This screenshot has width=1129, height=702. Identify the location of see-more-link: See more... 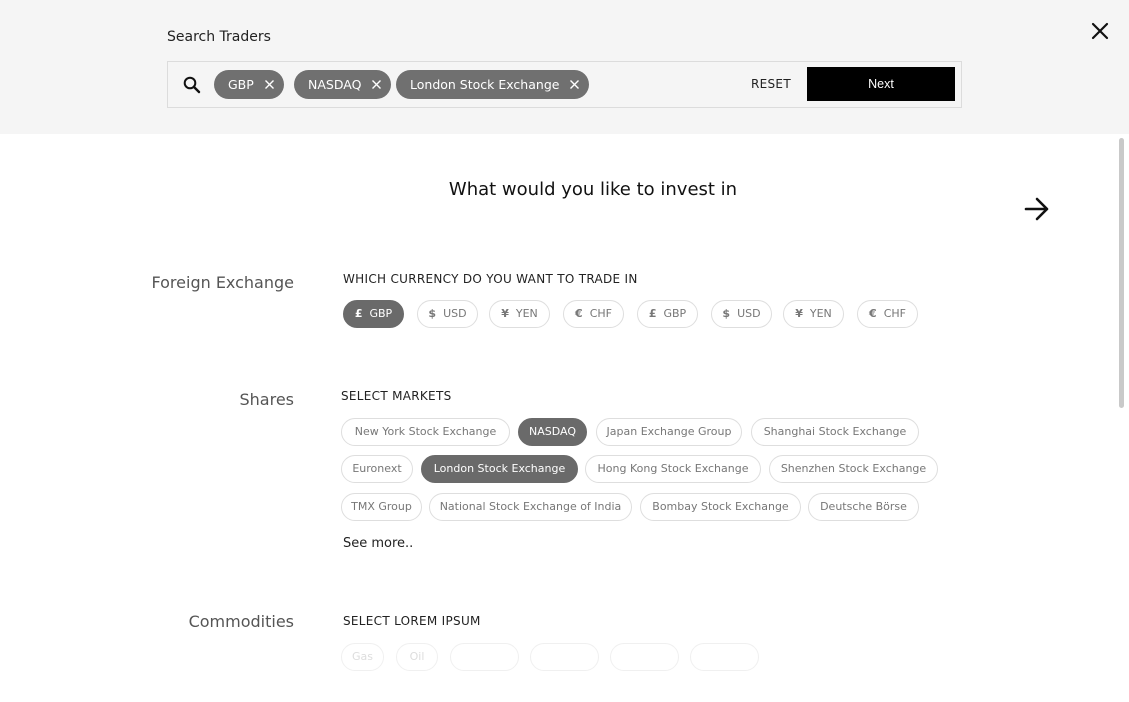
(378, 543).